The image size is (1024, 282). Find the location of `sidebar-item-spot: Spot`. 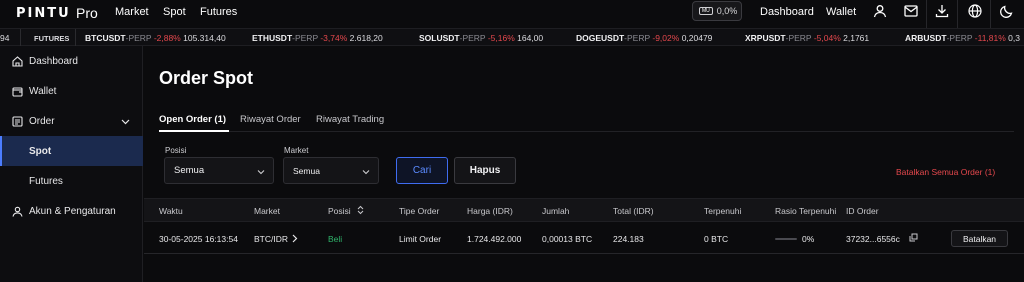

sidebar-item-spot: Spot is located at coordinates (71, 151).